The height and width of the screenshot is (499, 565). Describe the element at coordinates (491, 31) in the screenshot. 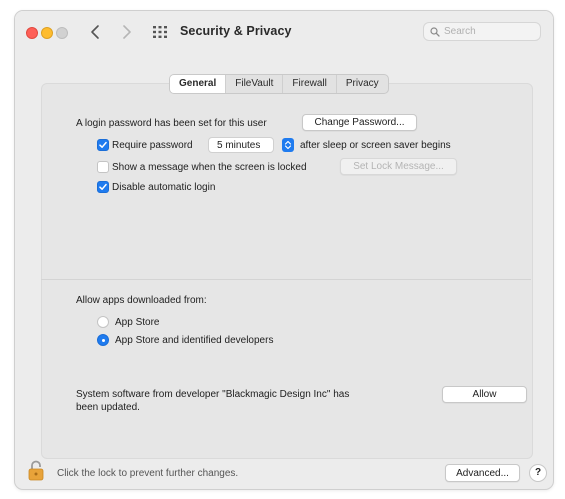

I see `search-input` at that location.